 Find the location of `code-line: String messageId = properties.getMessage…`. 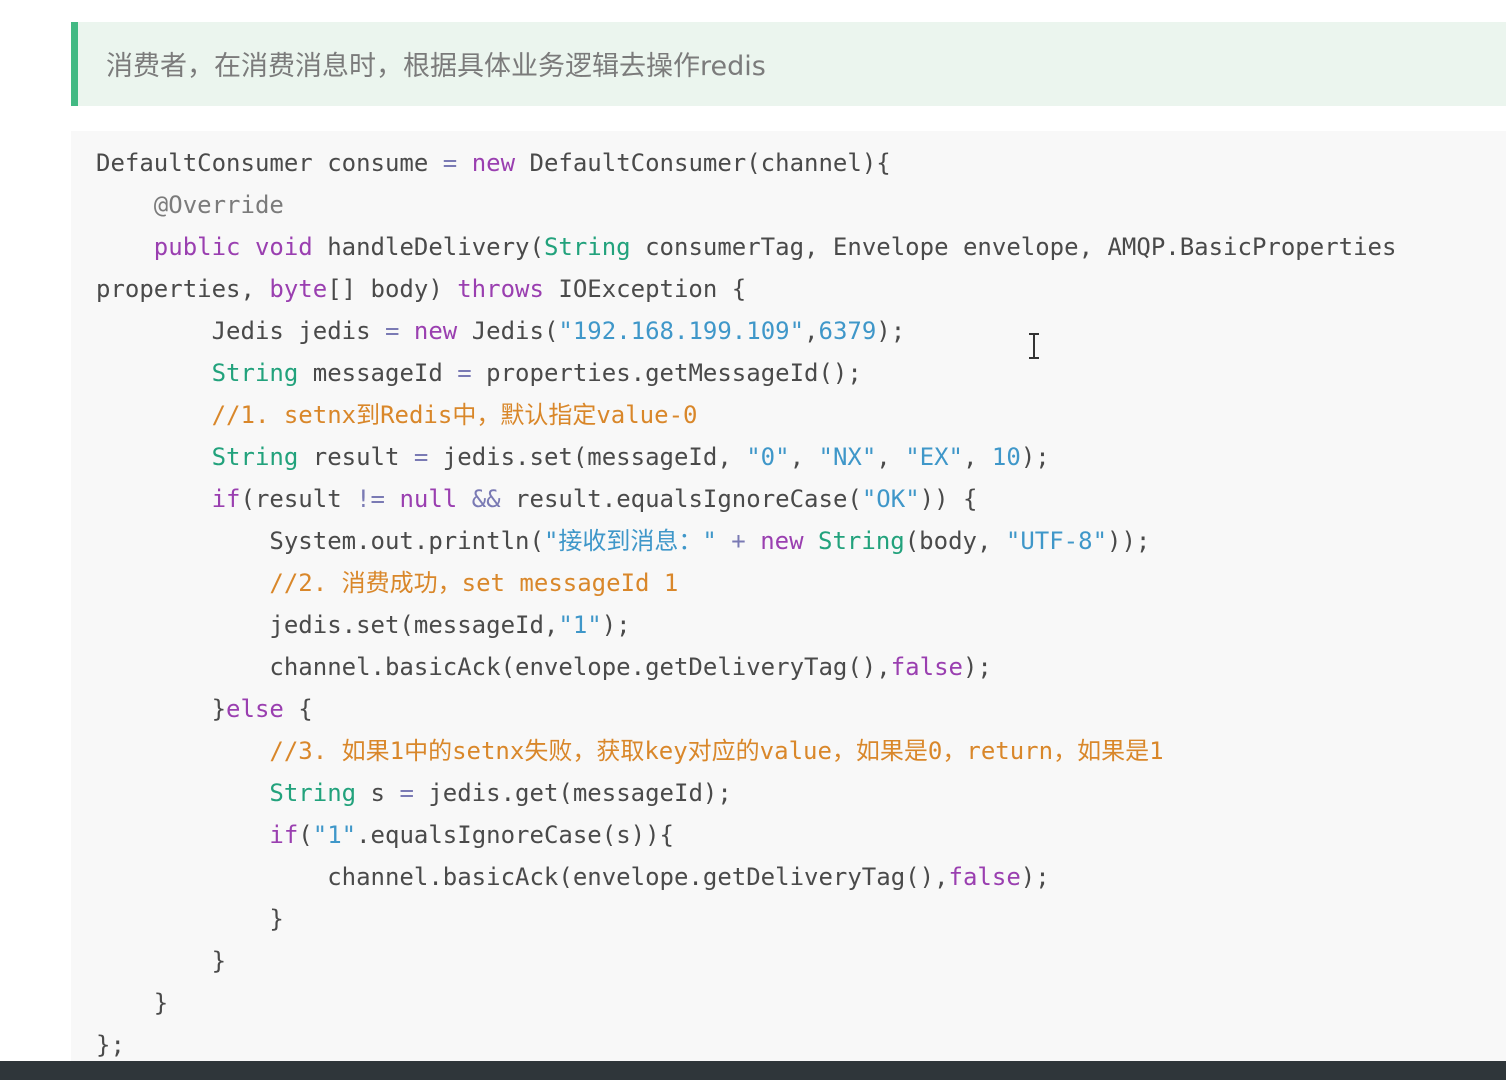

code-line: String messageId = properties.getMessage… is located at coordinates (746, 375).